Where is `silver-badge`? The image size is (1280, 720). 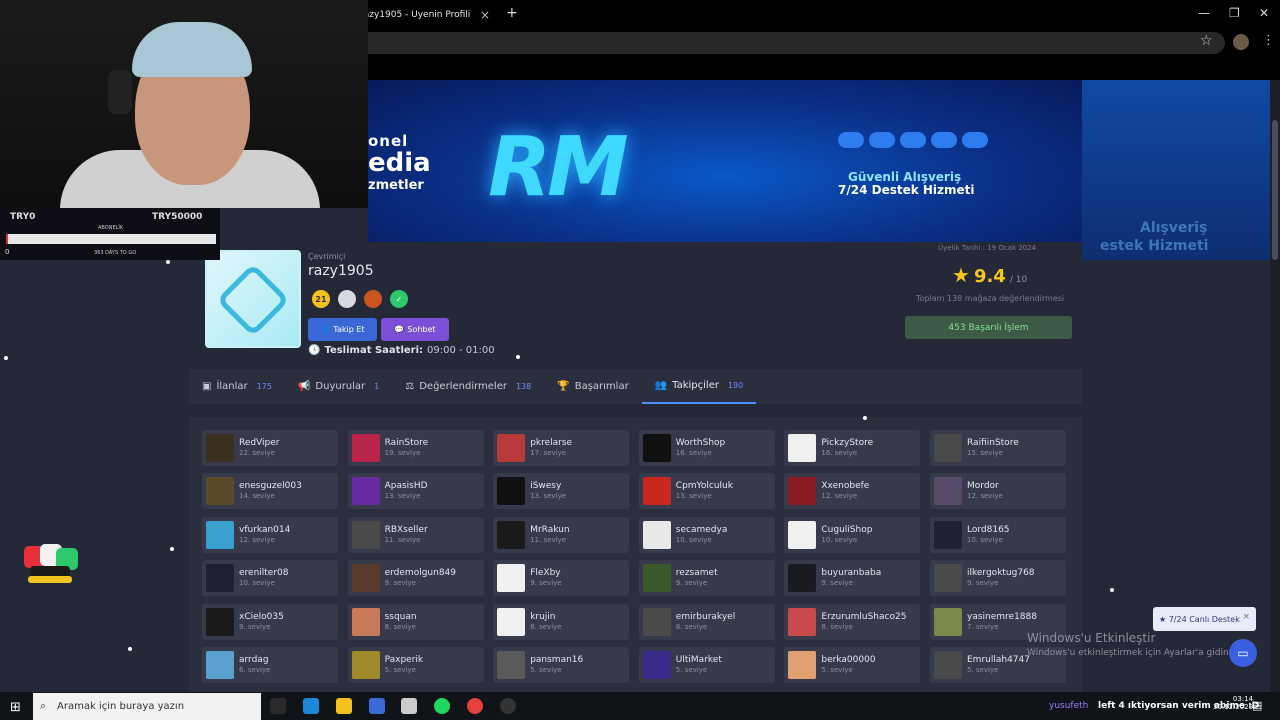
silver-badge is located at coordinates (347, 299).